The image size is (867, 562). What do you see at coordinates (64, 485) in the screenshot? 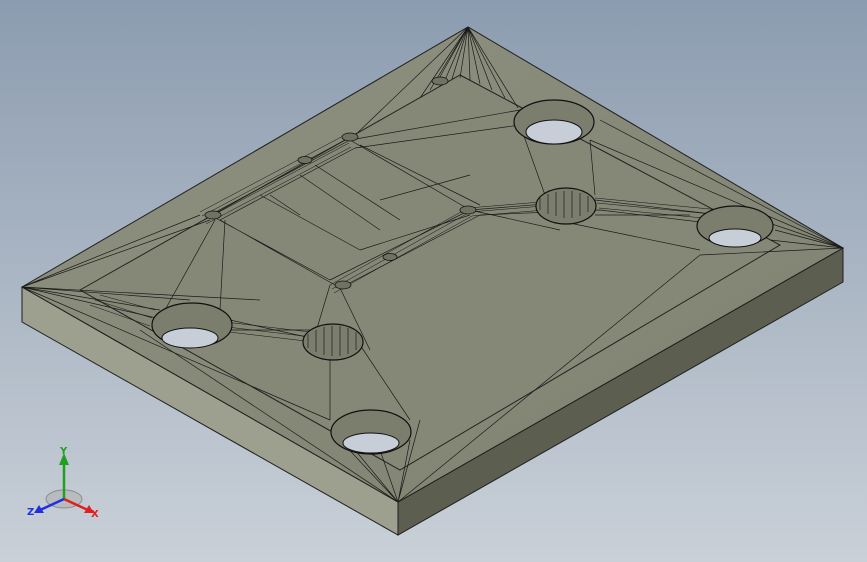
I see `reference-triad: Y X Z` at bounding box center [64, 485].